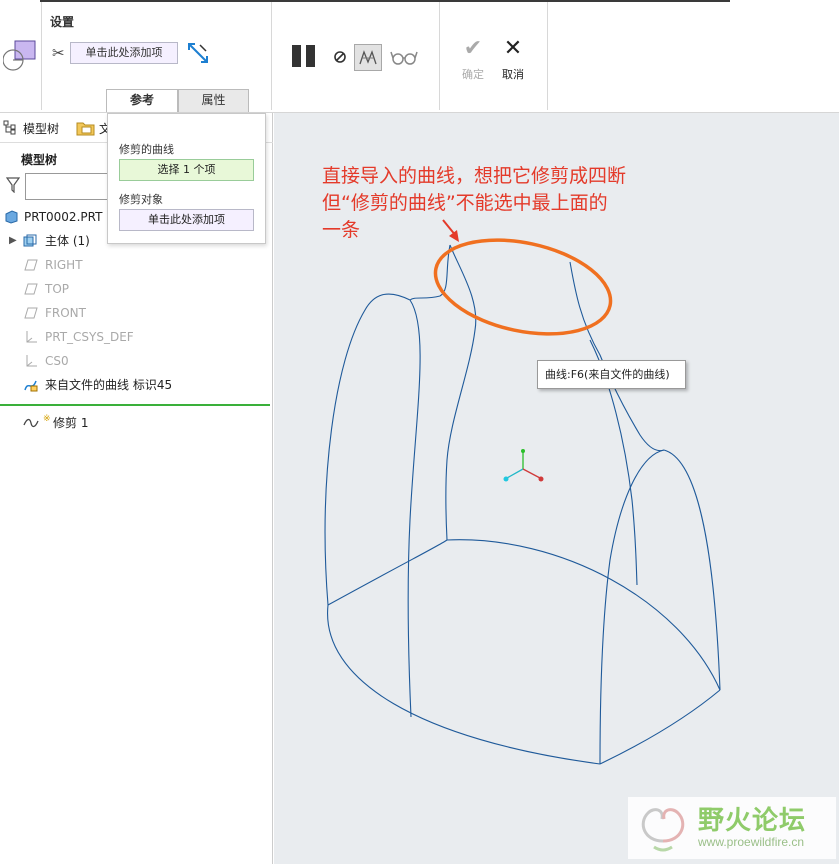  What do you see at coordinates (67, 186) in the screenshot?
I see `tree-search-input` at bounding box center [67, 186].